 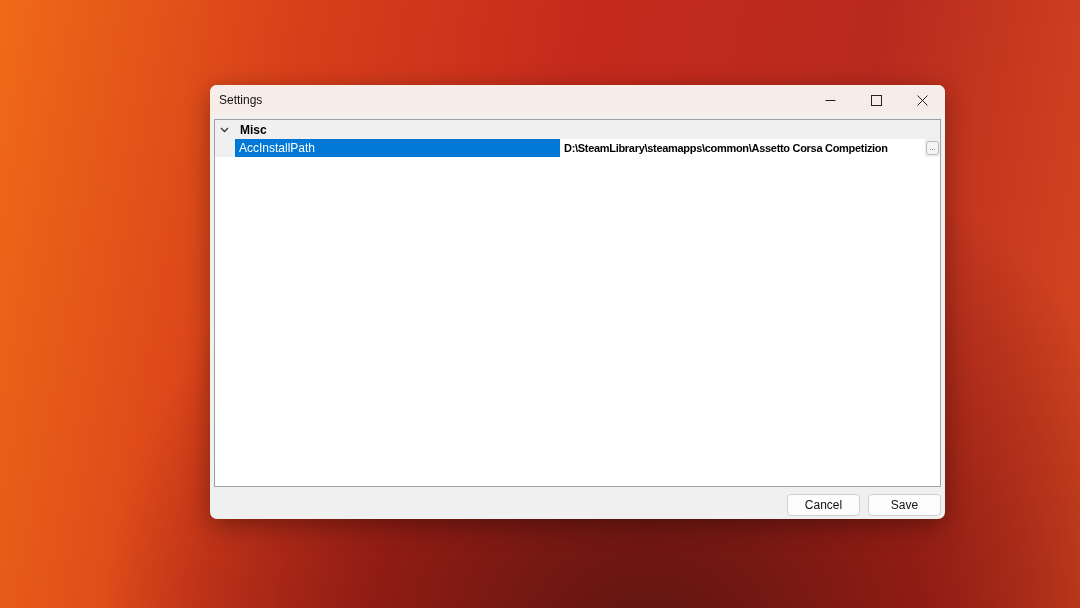 I want to click on window-title: Settings, so click(x=241, y=100).